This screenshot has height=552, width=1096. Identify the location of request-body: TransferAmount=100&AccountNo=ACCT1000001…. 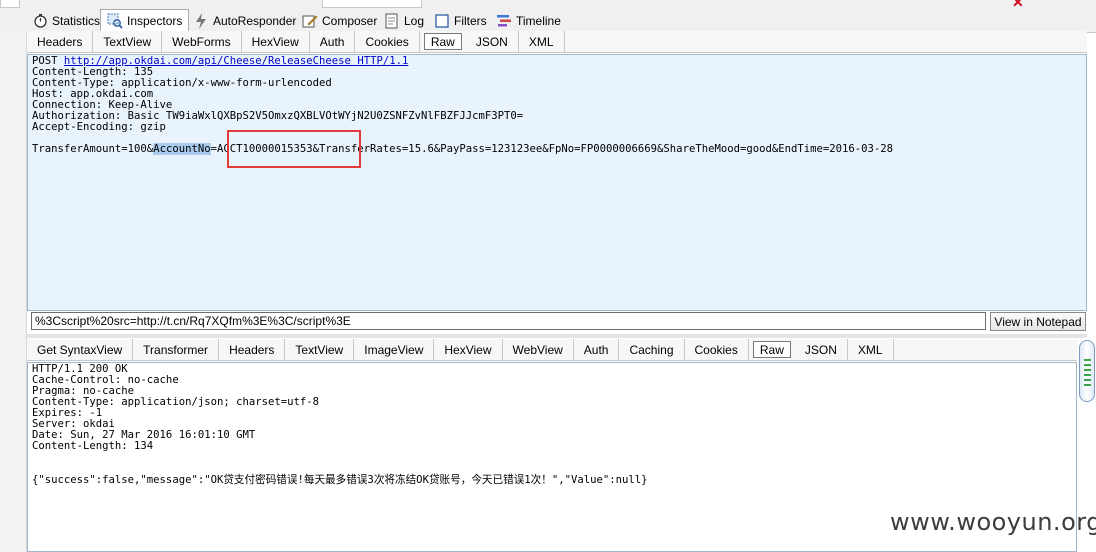
(557, 149).